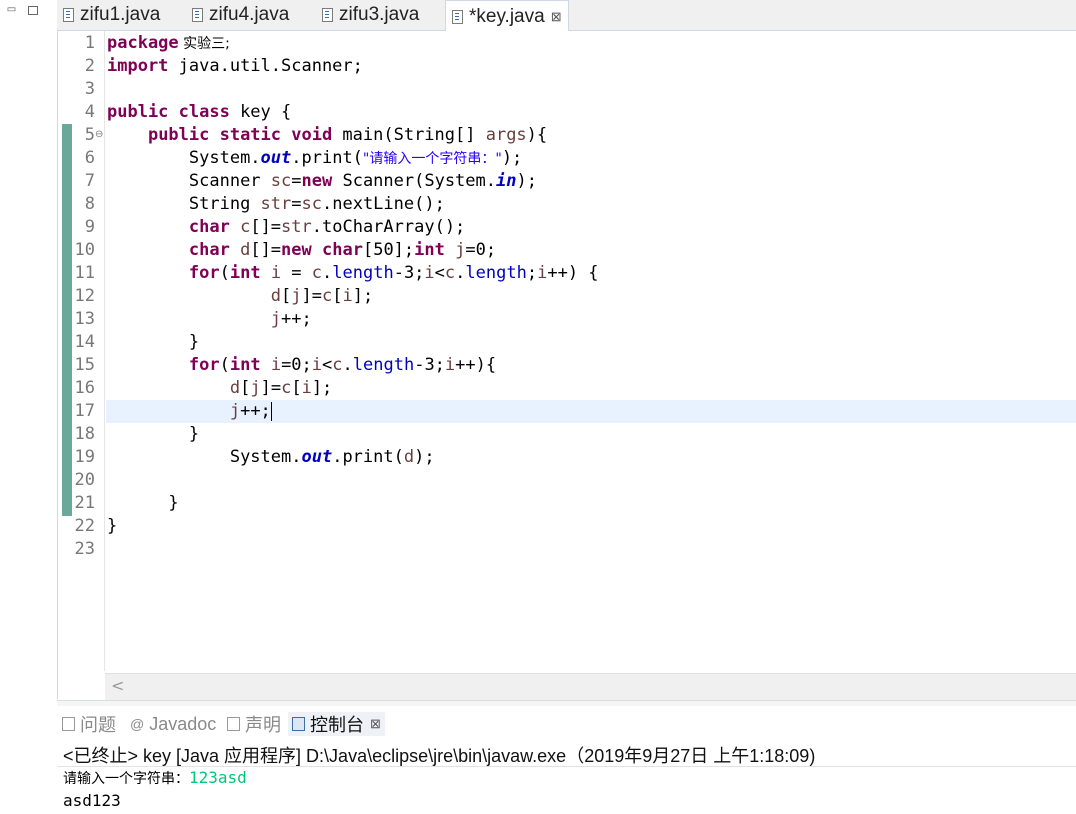  What do you see at coordinates (89, 204) in the screenshot?
I see `line-number: 8` at bounding box center [89, 204].